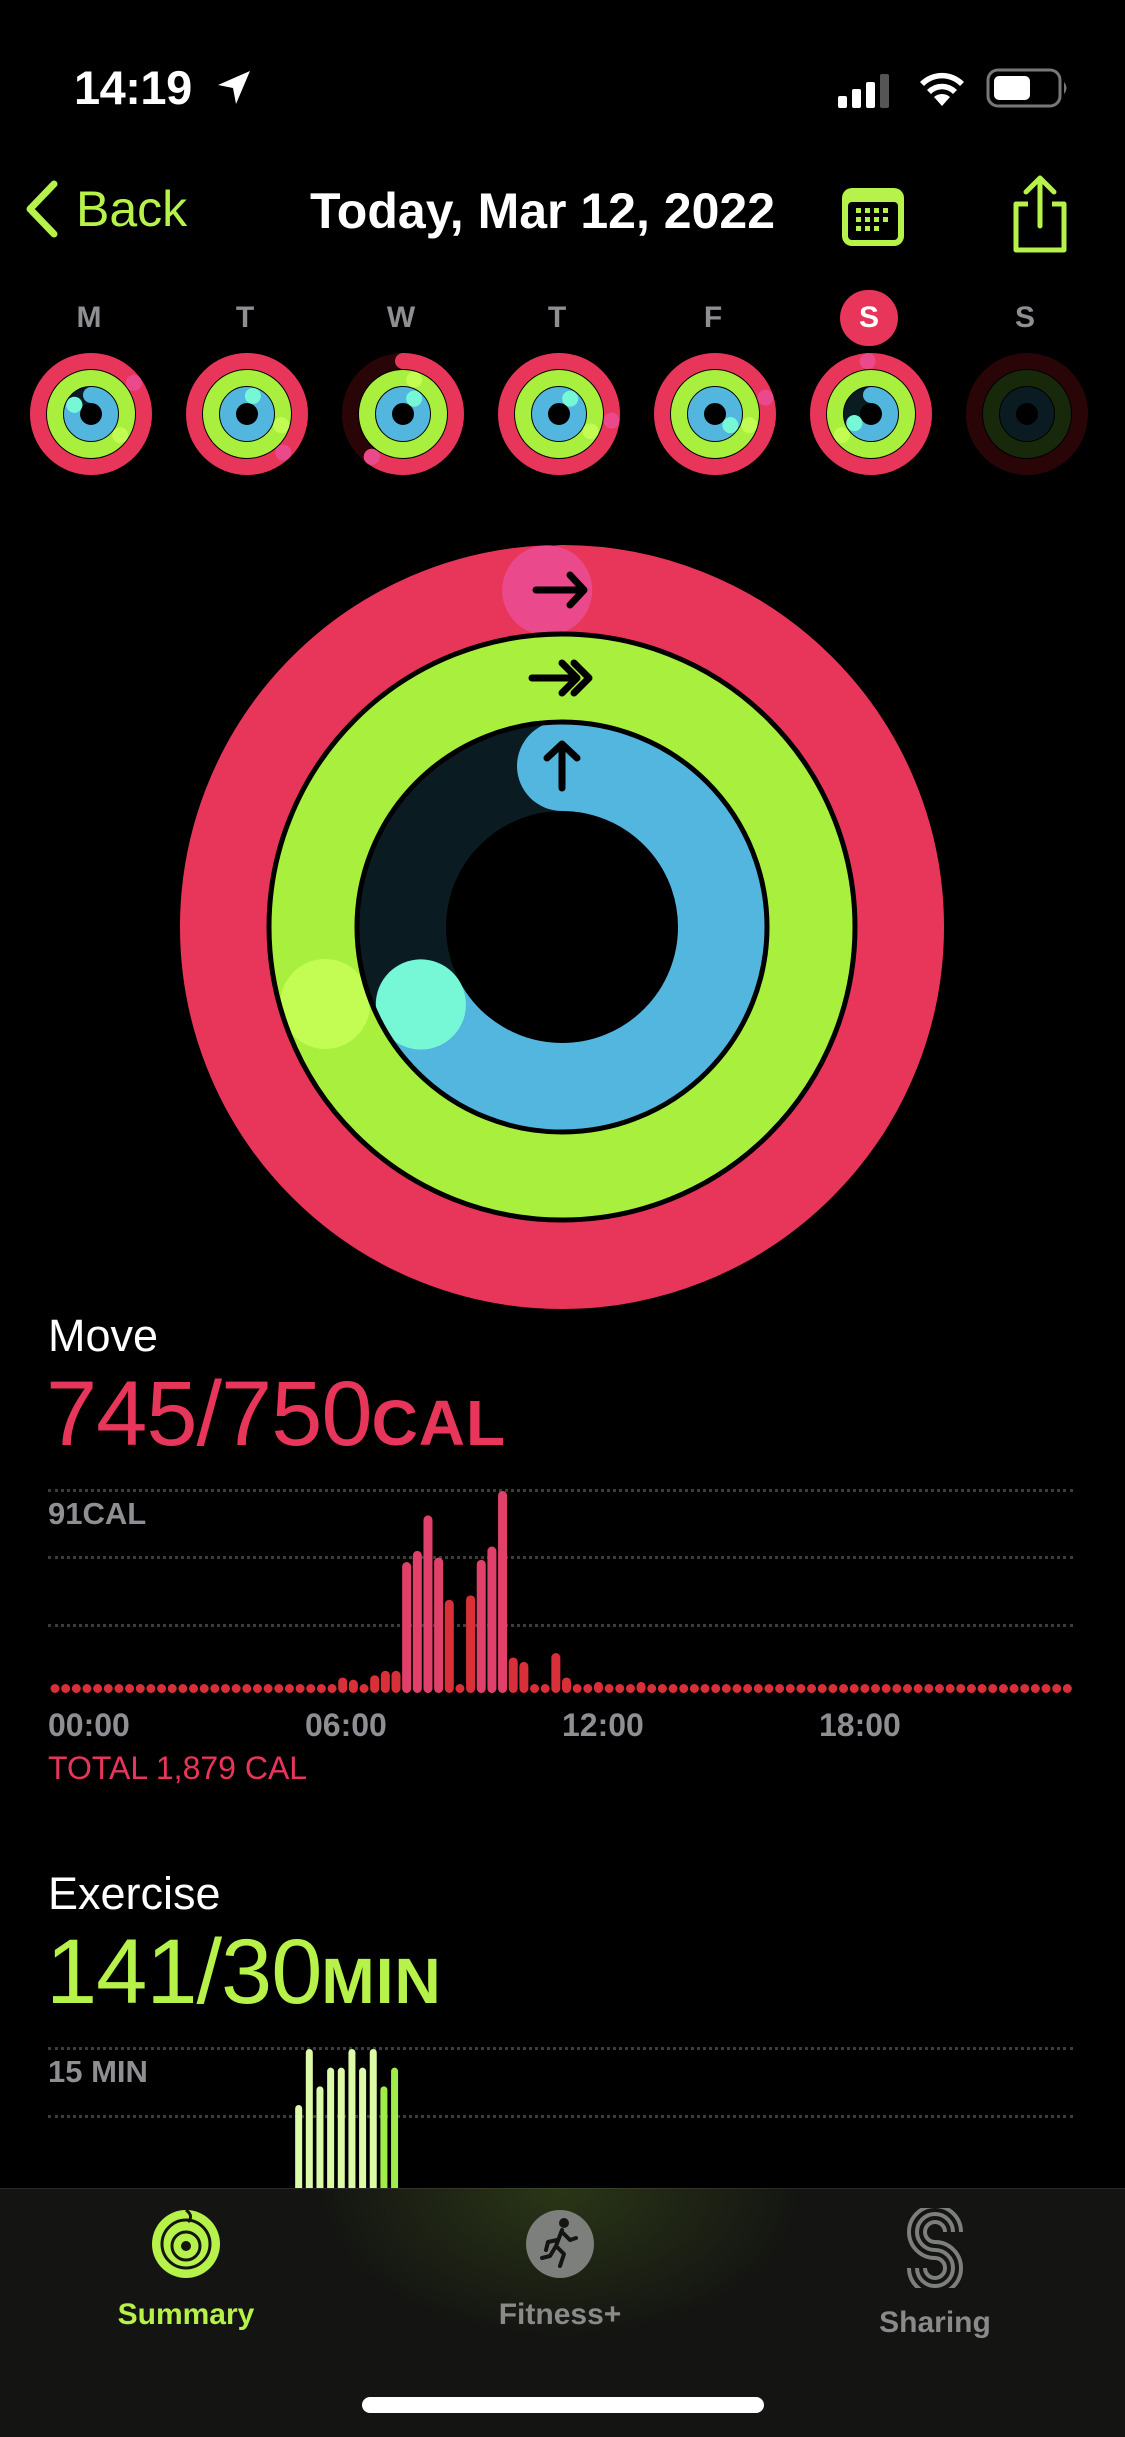 The width and height of the screenshot is (1125, 2437). What do you see at coordinates (246, 383) in the screenshot?
I see `day-1: T` at bounding box center [246, 383].